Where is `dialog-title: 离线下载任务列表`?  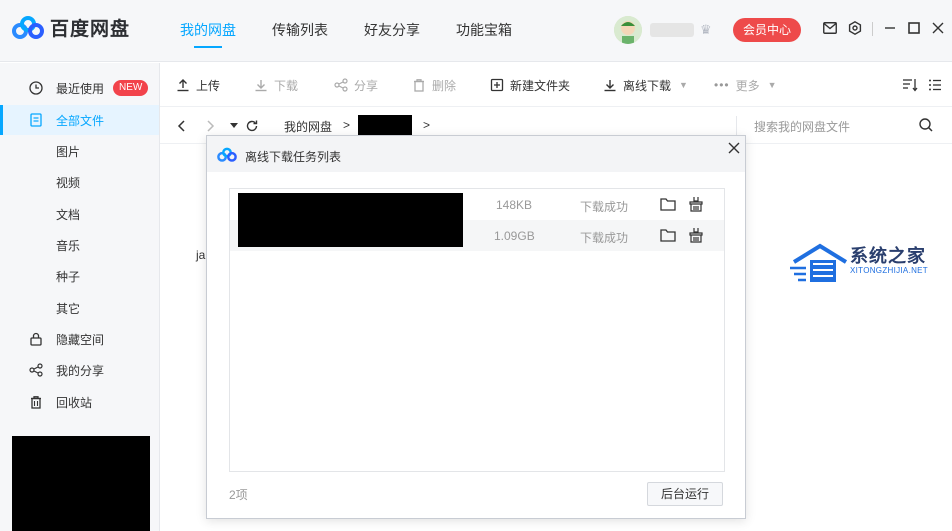 dialog-title: 离线下载任务列表 is located at coordinates (293, 157).